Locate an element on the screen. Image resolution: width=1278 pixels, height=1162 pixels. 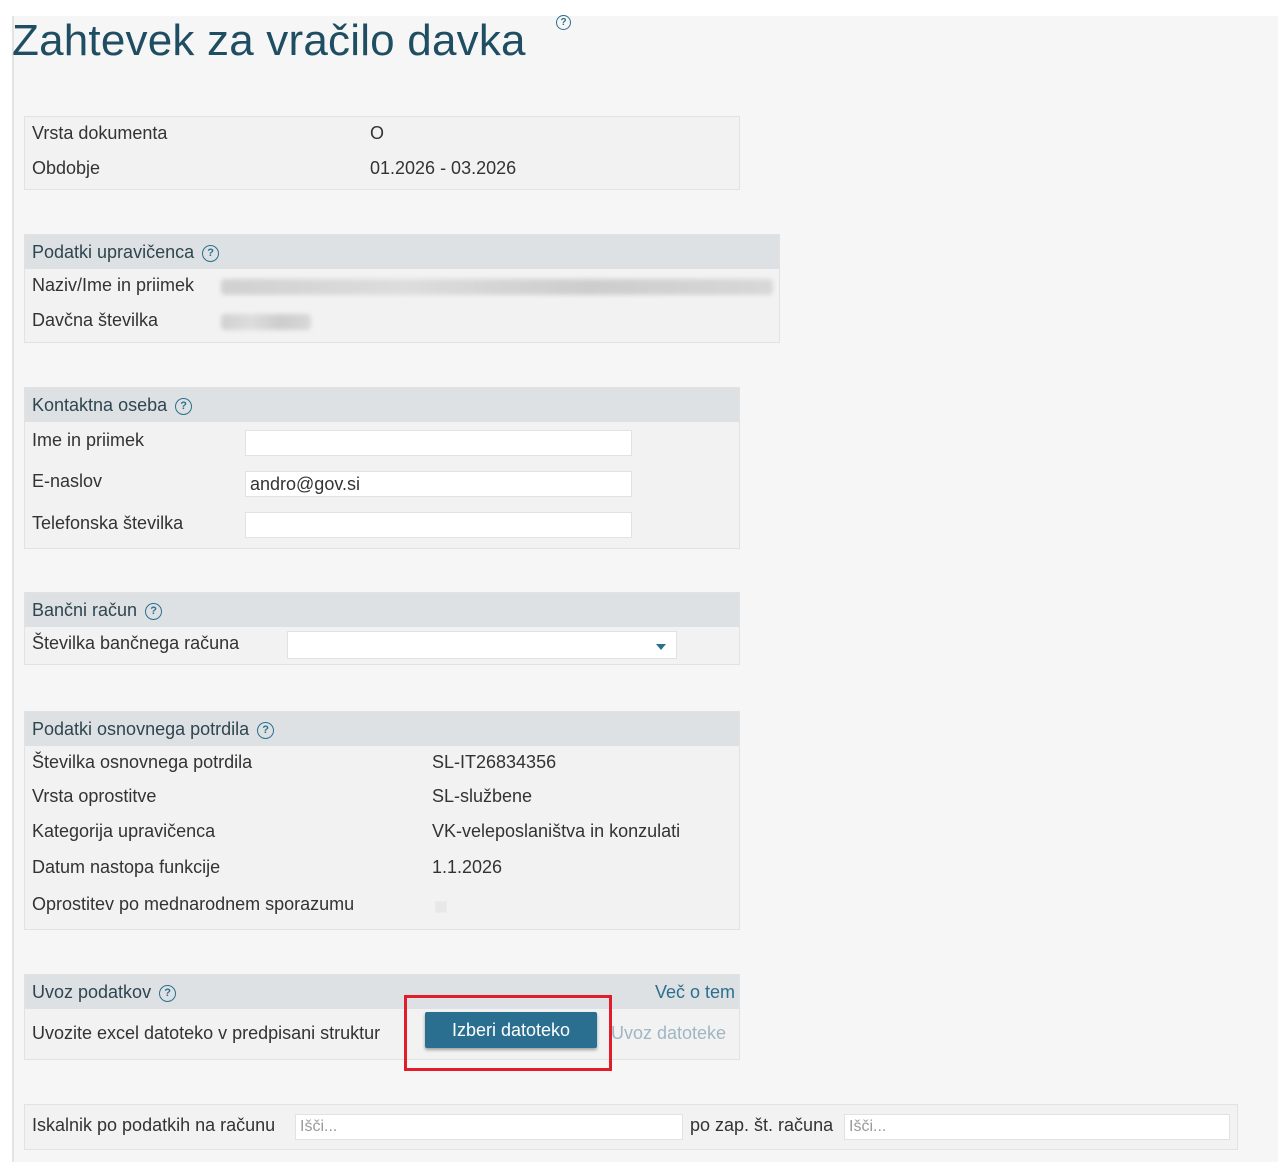
beneficiary-tax-redacted is located at coordinates (266, 322).